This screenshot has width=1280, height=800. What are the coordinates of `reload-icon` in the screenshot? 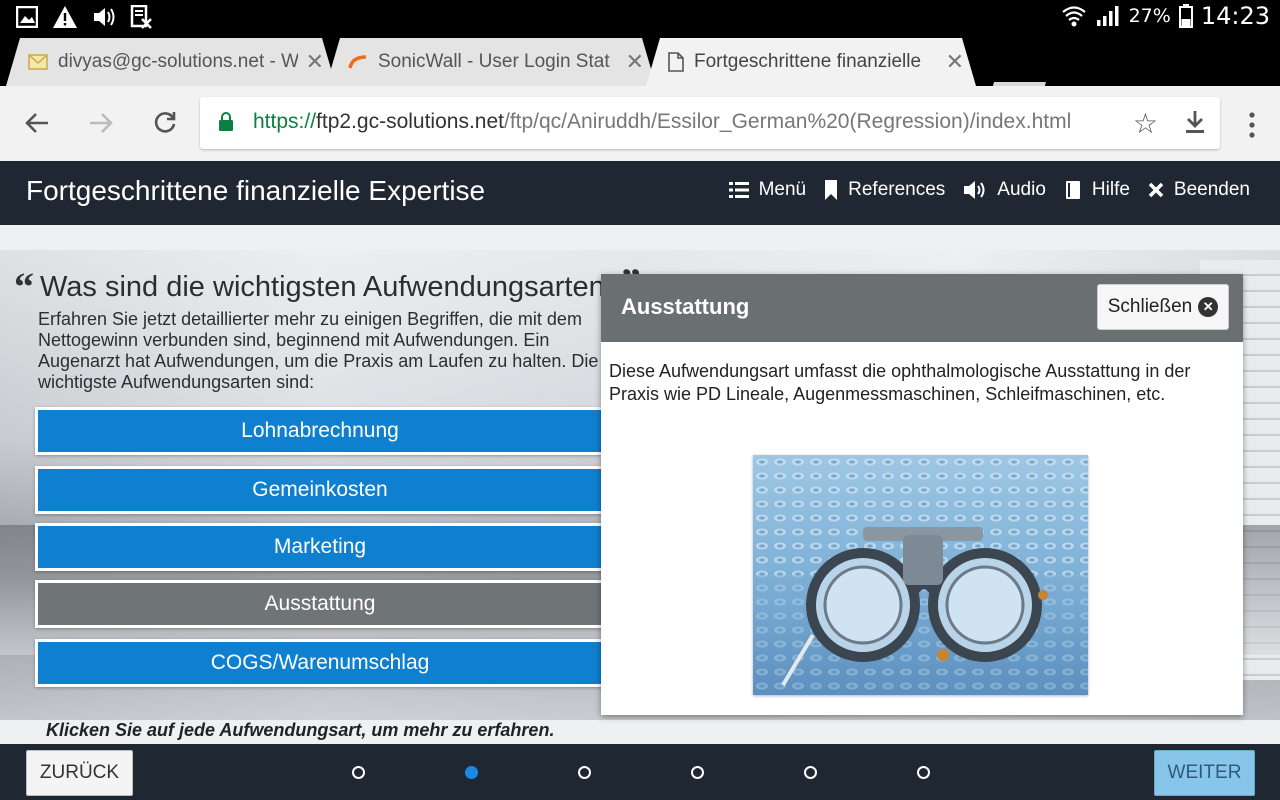 It's located at (165, 123).